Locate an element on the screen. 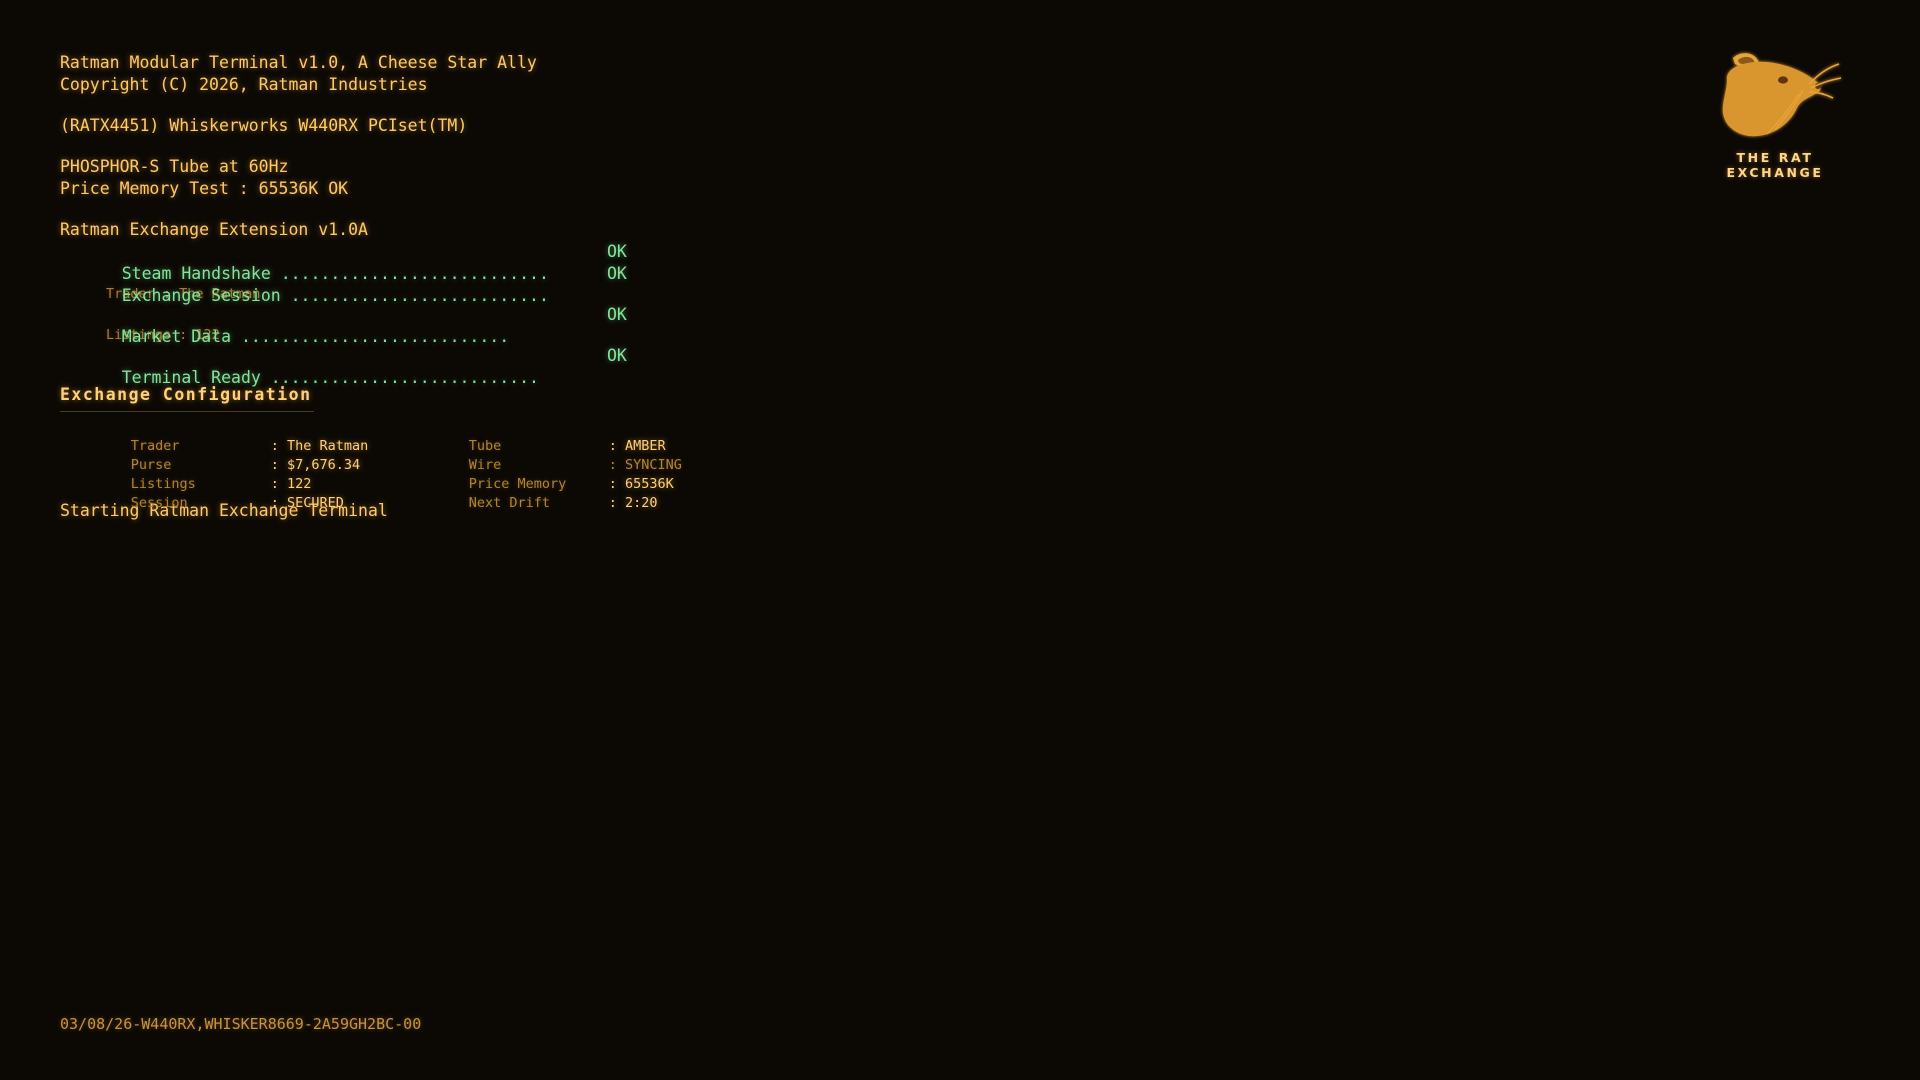 The height and width of the screenshot is (1080, 1920). copyright-line: Copyright (C) 2026, Ratman Industries is located at coordinates (244, 84).